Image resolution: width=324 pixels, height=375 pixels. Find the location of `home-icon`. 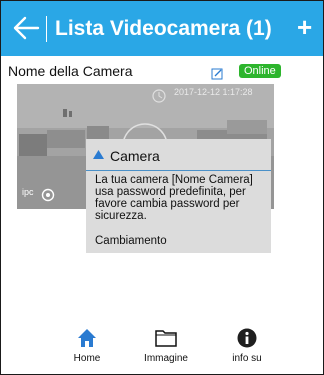

home-icon is located at coordinates (87, 338).